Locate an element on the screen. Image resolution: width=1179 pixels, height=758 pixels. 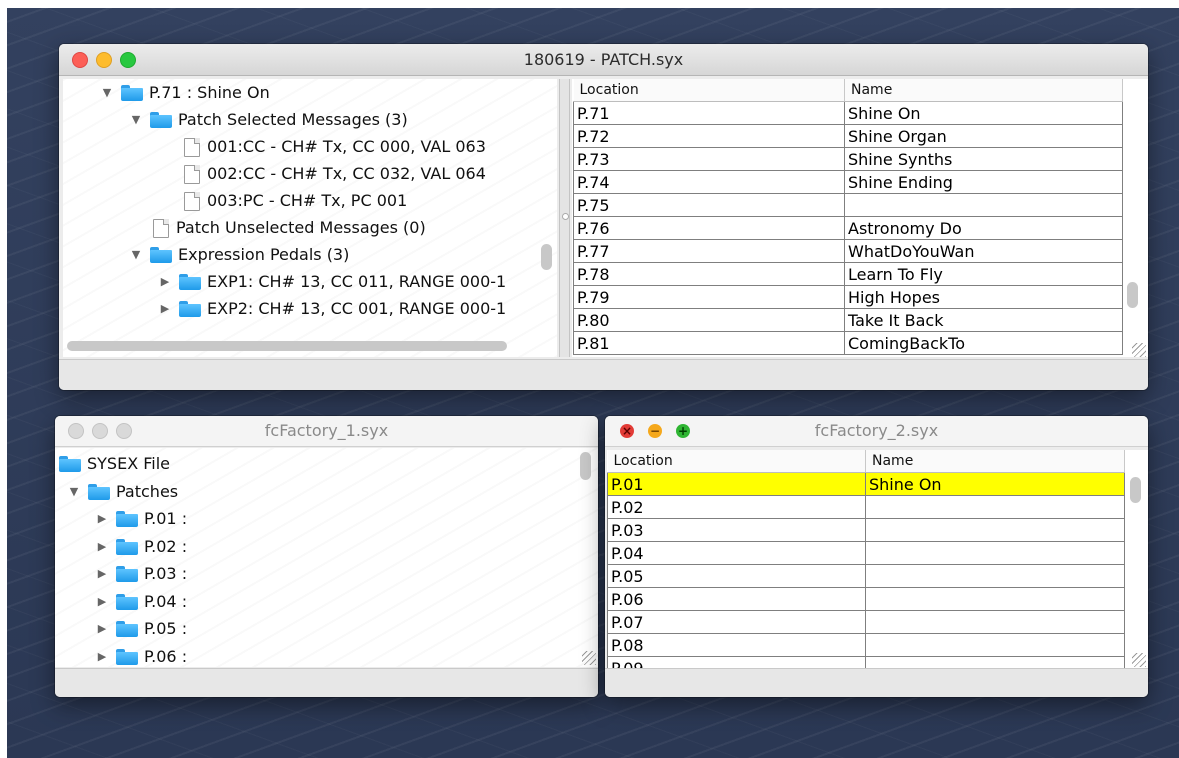
location-cell: P.74 is located at coordinates (709, 182).